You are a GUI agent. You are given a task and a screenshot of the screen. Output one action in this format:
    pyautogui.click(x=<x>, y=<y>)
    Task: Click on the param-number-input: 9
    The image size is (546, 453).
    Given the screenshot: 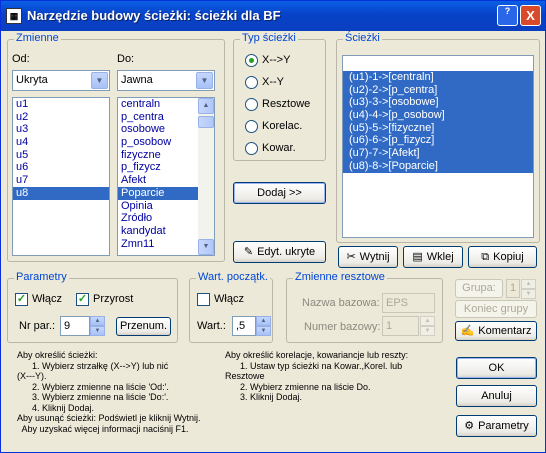 What is the action you would take?
    pyautogui.click(x=75, y=326)
    